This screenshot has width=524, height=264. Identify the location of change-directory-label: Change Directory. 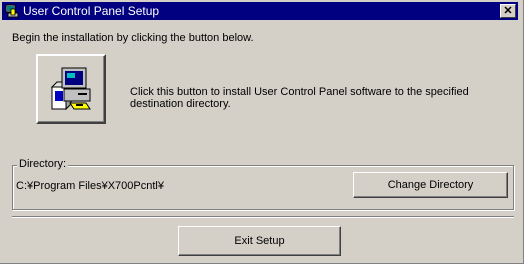
(430, 185).